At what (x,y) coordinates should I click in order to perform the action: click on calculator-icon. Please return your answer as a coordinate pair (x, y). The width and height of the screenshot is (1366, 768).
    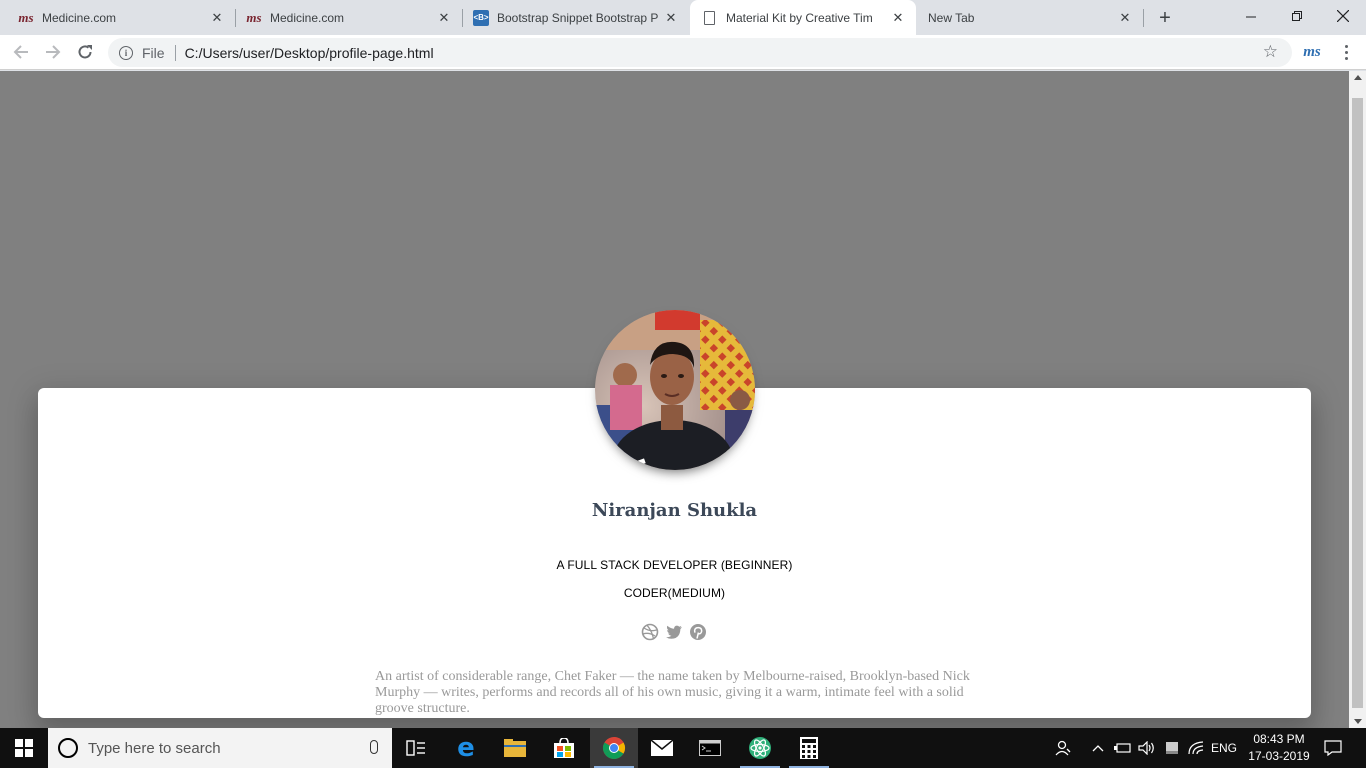
    Looking at the image, I should click on (809, 748).